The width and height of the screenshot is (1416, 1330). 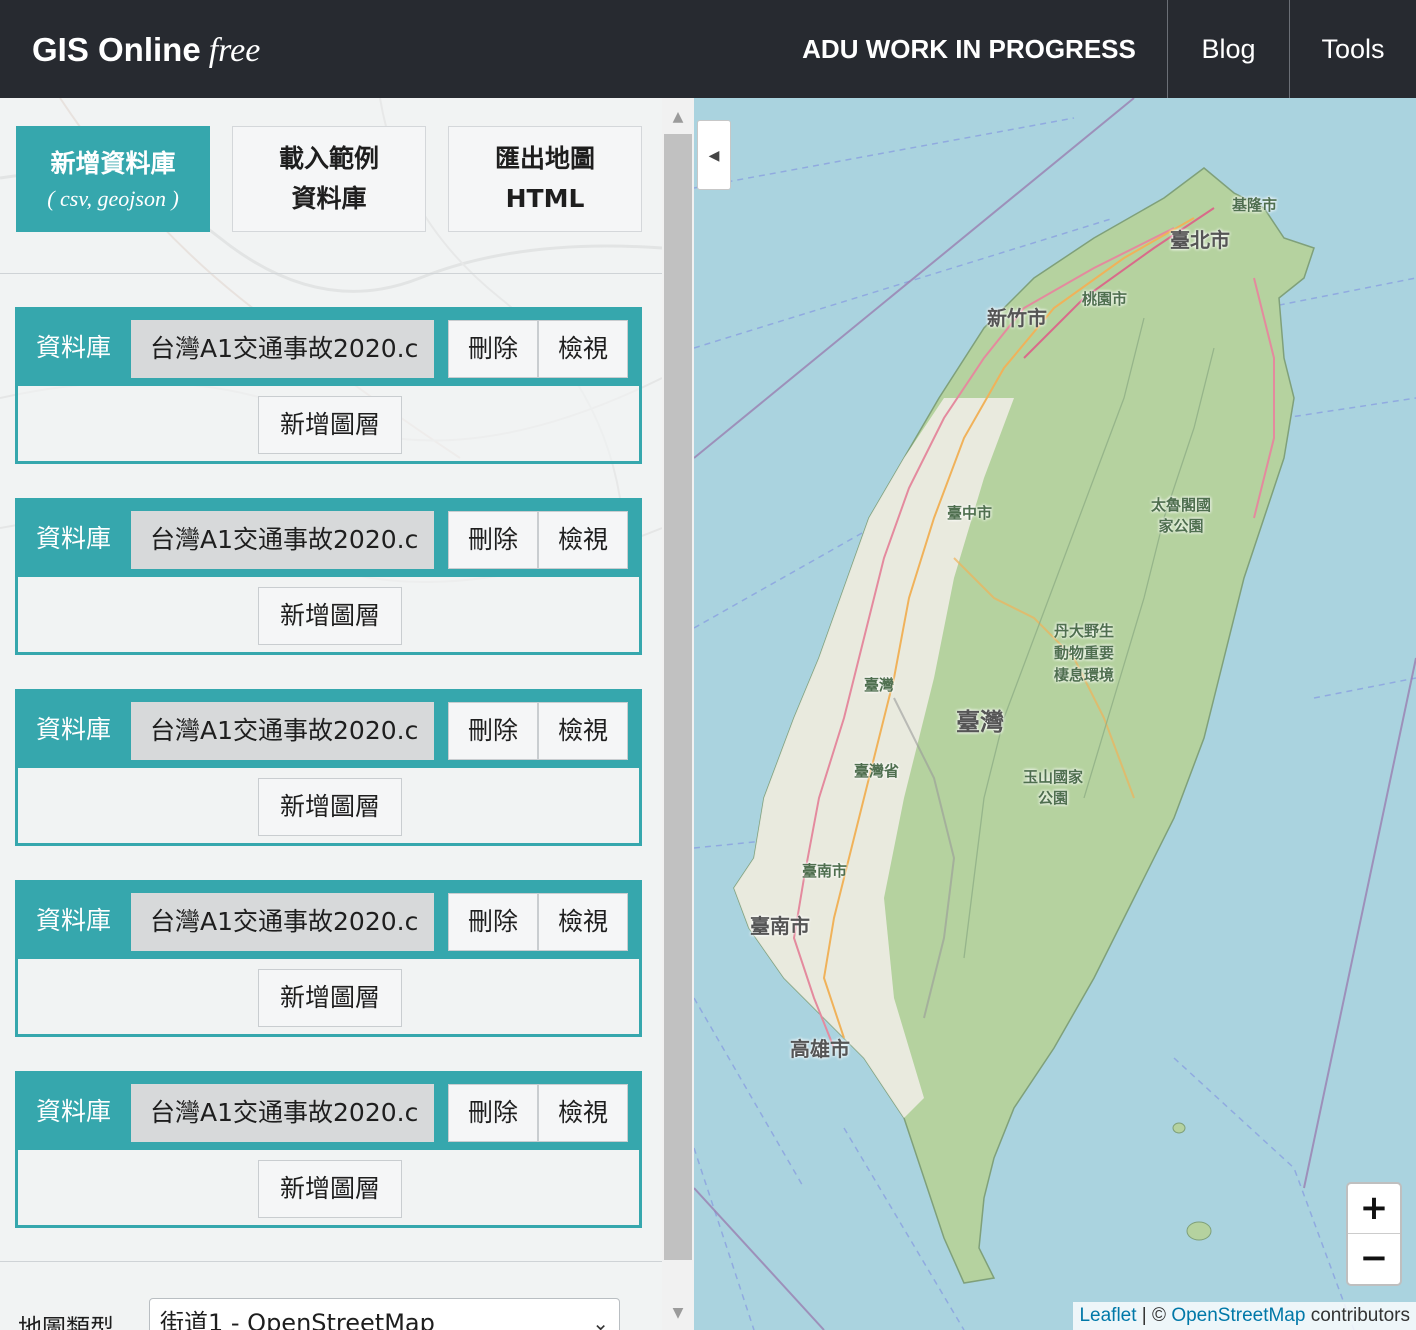 I want to click on export-map-line1: 匯出地圖, so click(x=544, y=158).